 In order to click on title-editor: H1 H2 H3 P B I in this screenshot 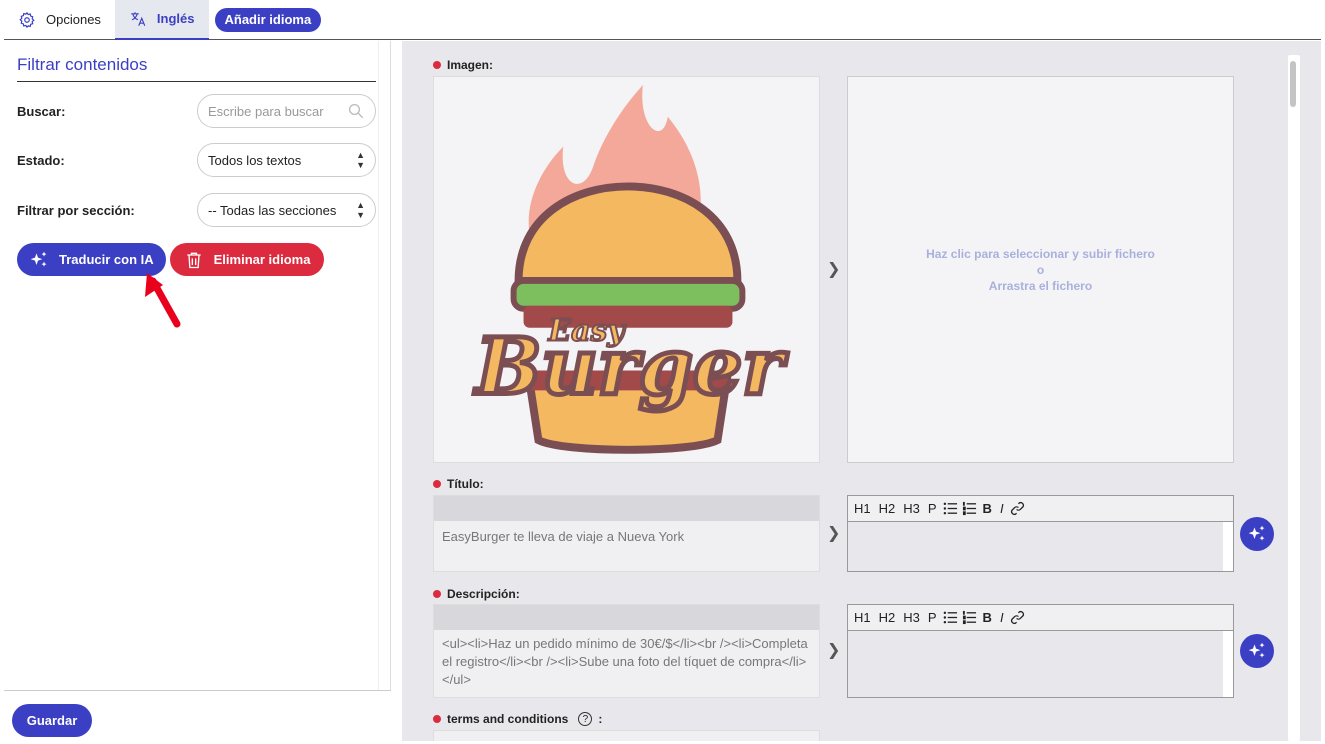, I will do `click(1040, 533)`.